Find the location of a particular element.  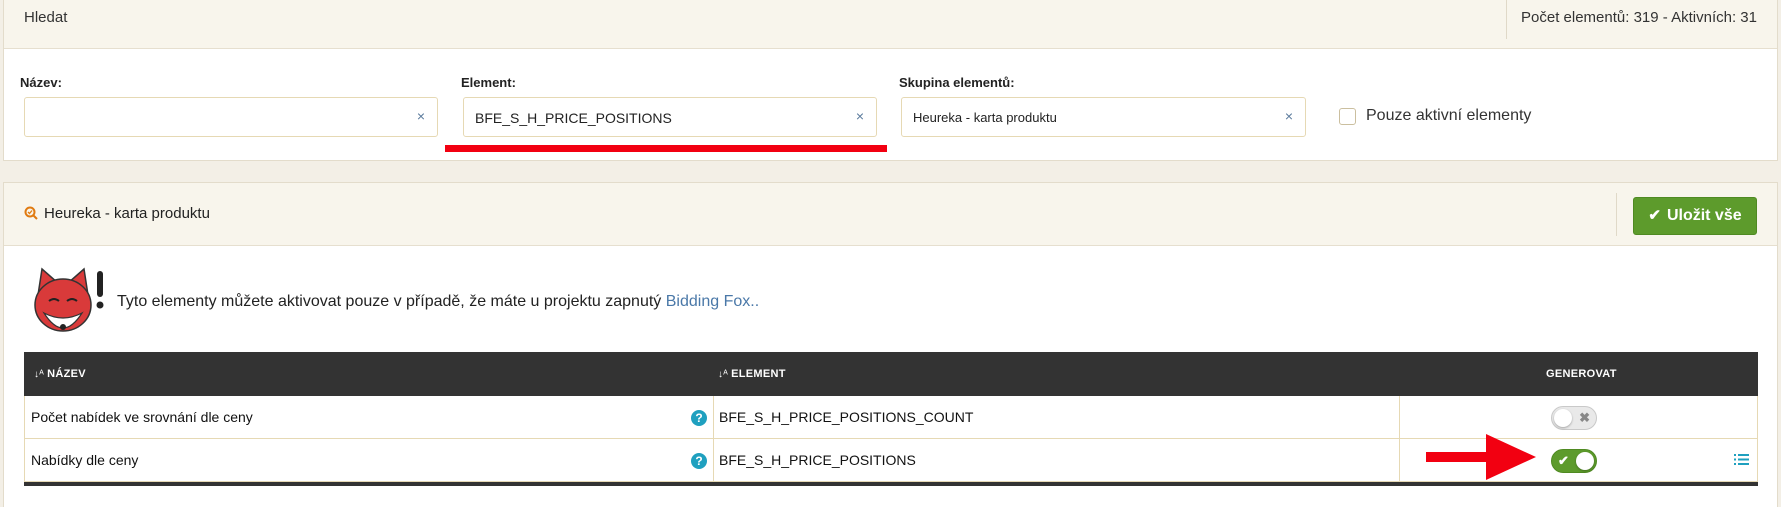

table-header: ↓ᴬ NÁZEV ↓ᴬ ELEMENT GENEROVAT is located at coordinates (891, 374).